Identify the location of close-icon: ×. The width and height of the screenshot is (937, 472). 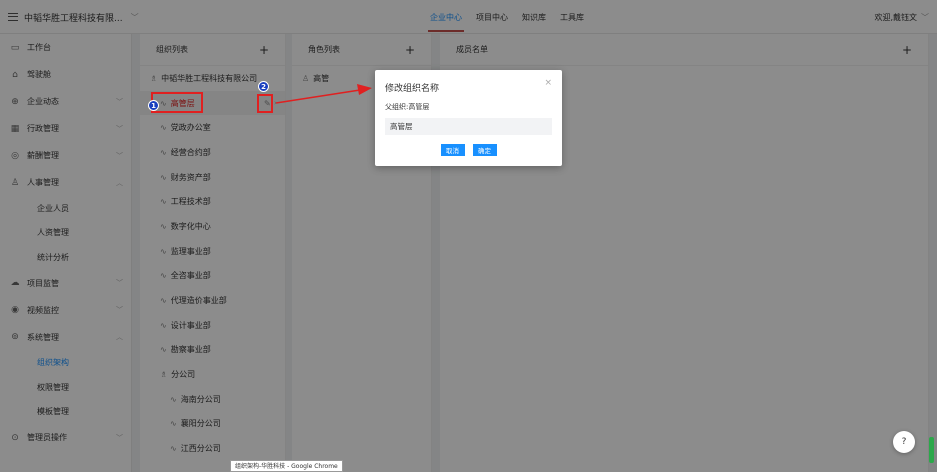
(548, 83).